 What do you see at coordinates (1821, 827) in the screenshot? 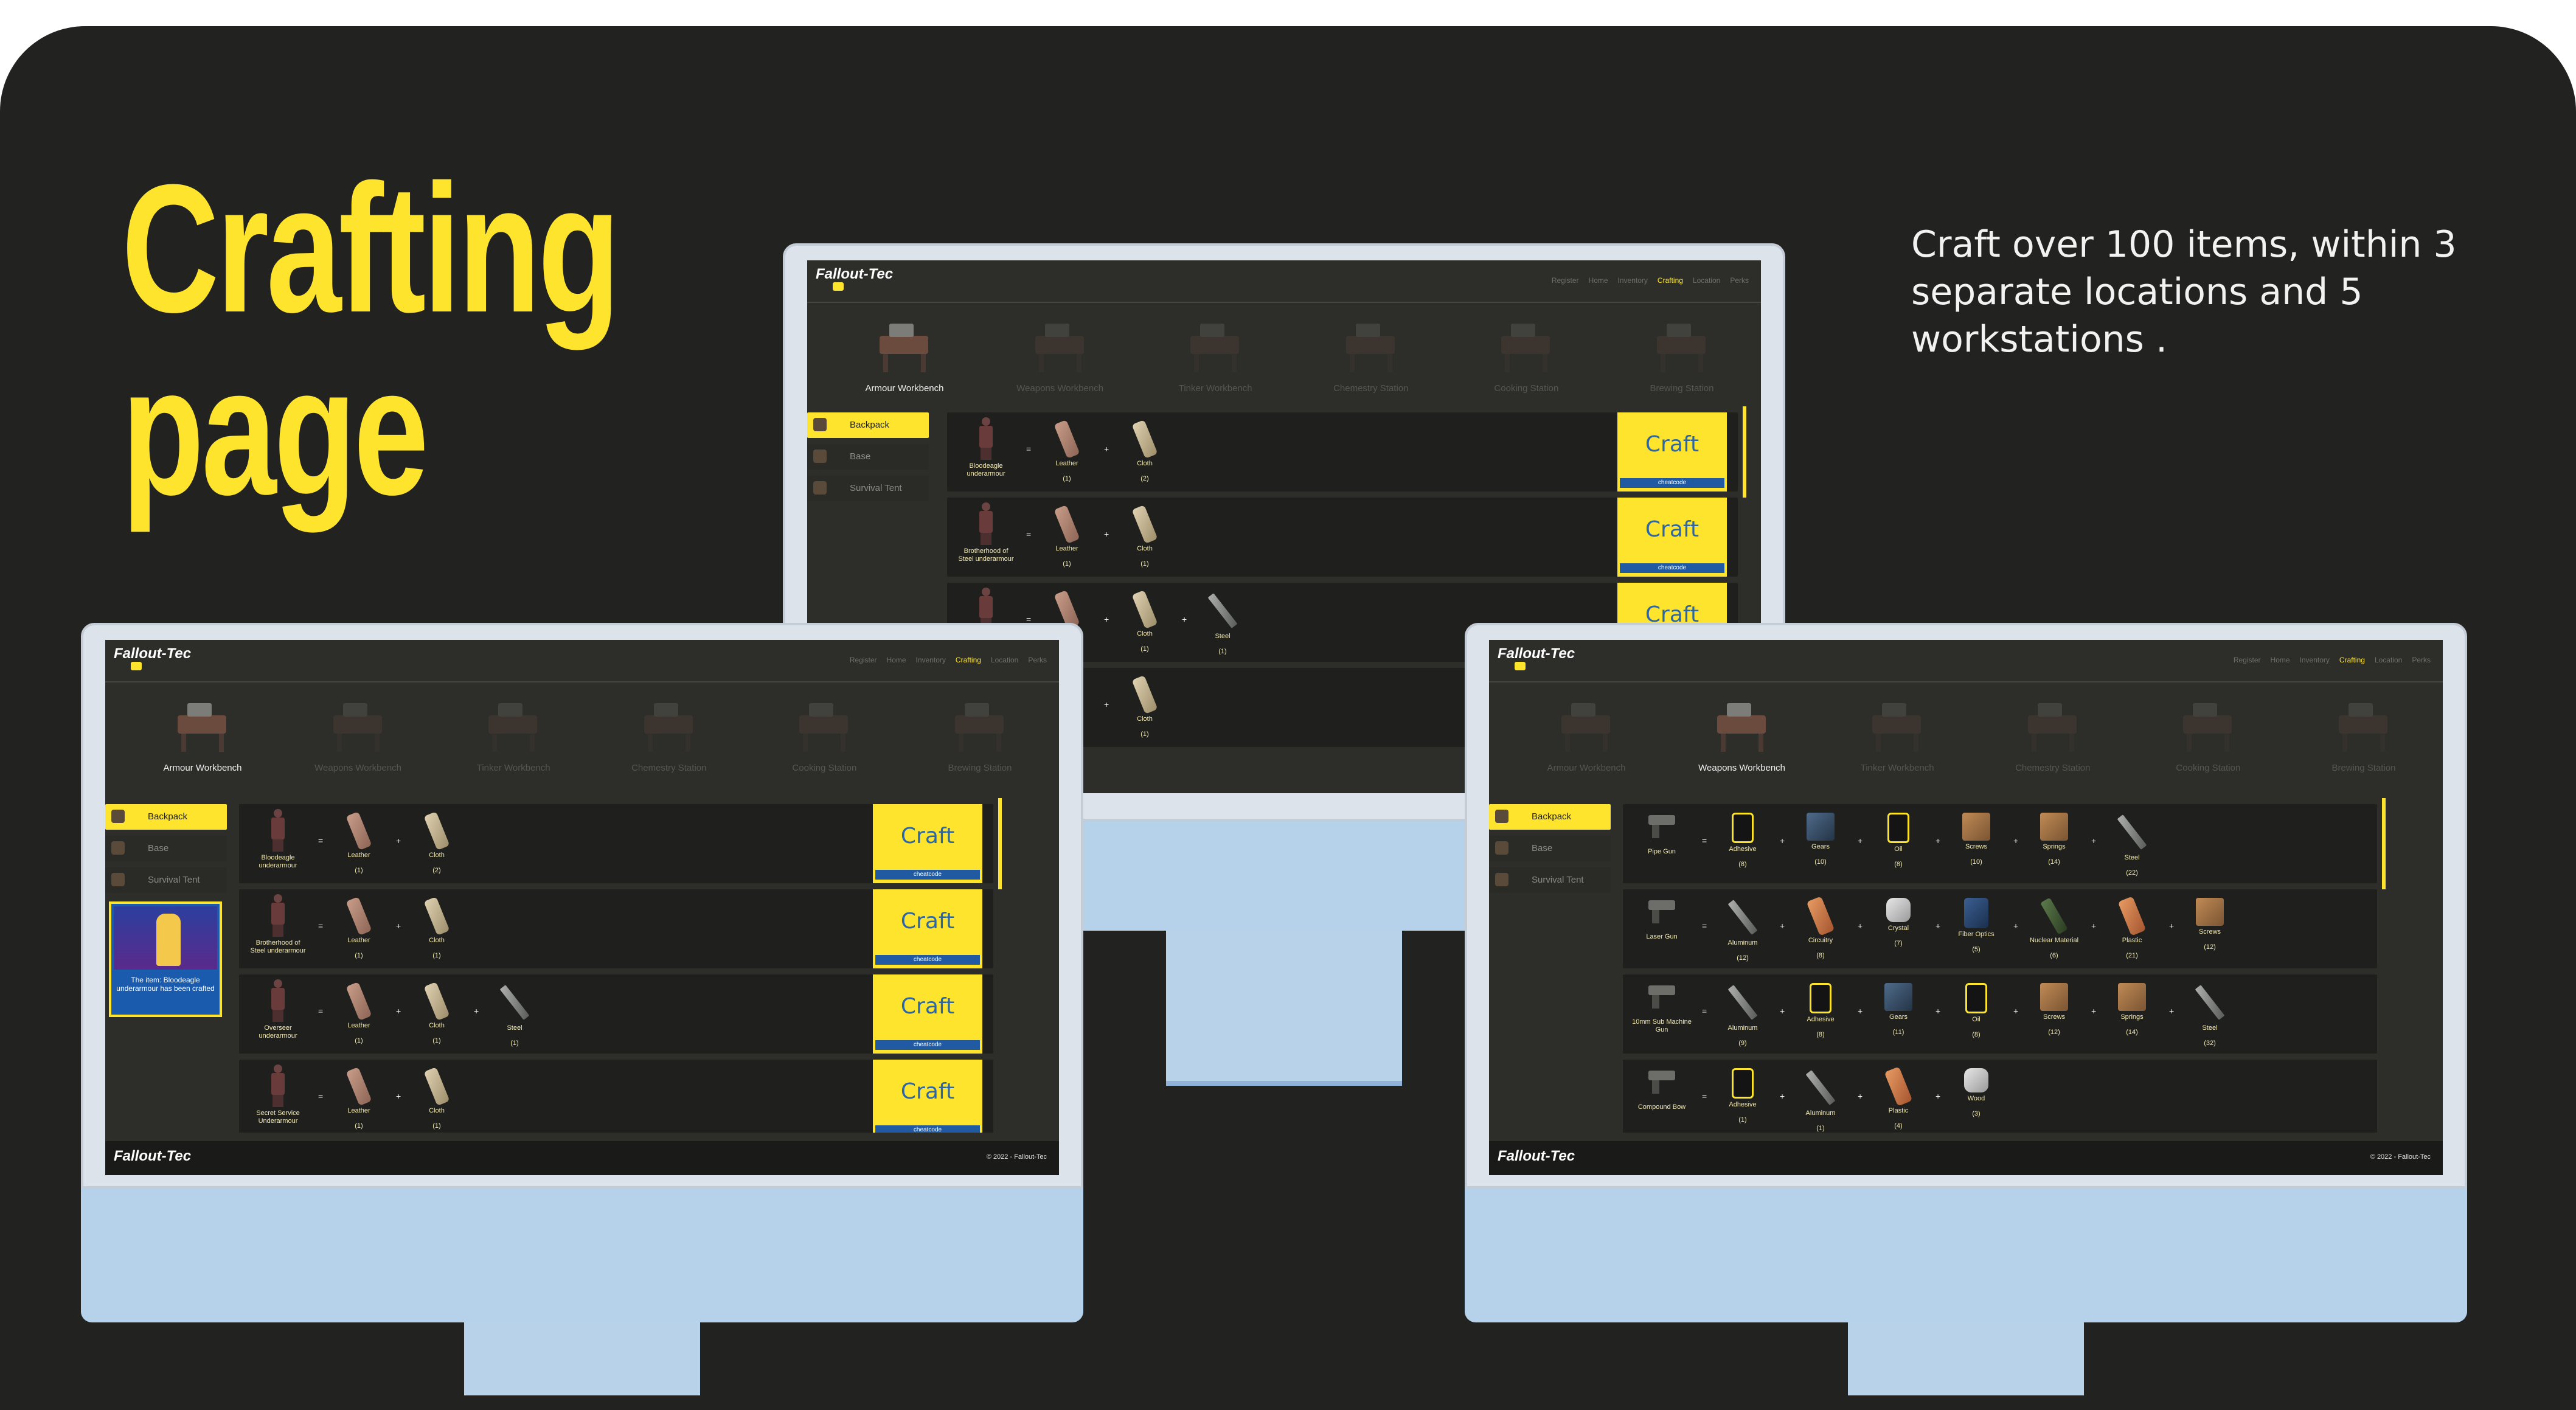
I see `gears-icon` at bounding box center [1821, 827].